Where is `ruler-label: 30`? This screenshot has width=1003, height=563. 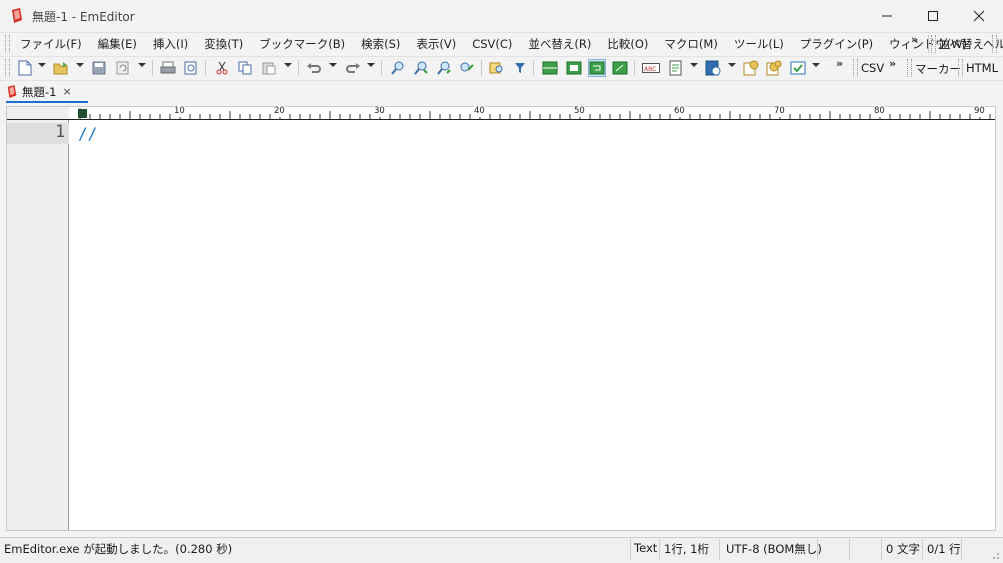 ruler-label: 30 is located at coordinates (379, 111).